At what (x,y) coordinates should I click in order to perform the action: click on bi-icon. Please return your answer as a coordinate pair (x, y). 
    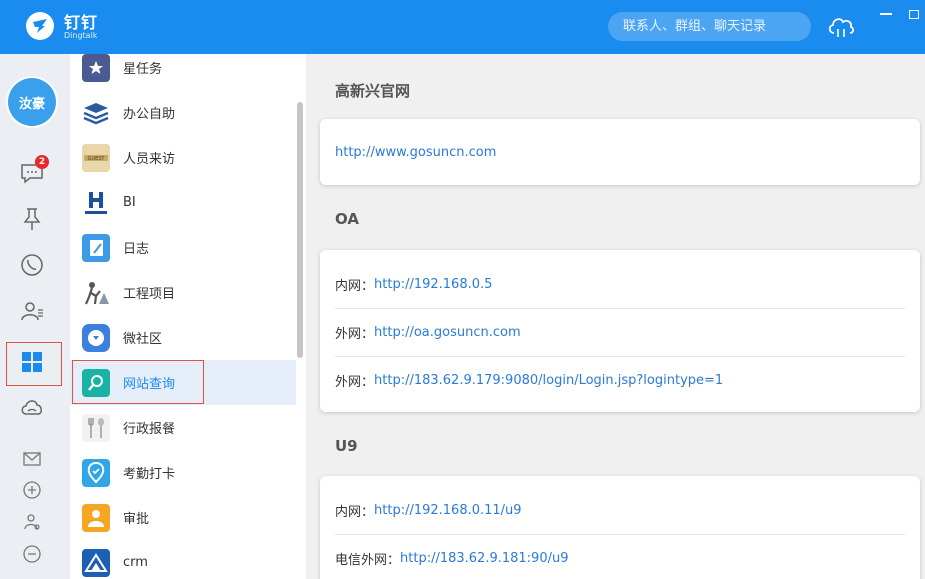
    Looking at the image, I should click on (96, 202).